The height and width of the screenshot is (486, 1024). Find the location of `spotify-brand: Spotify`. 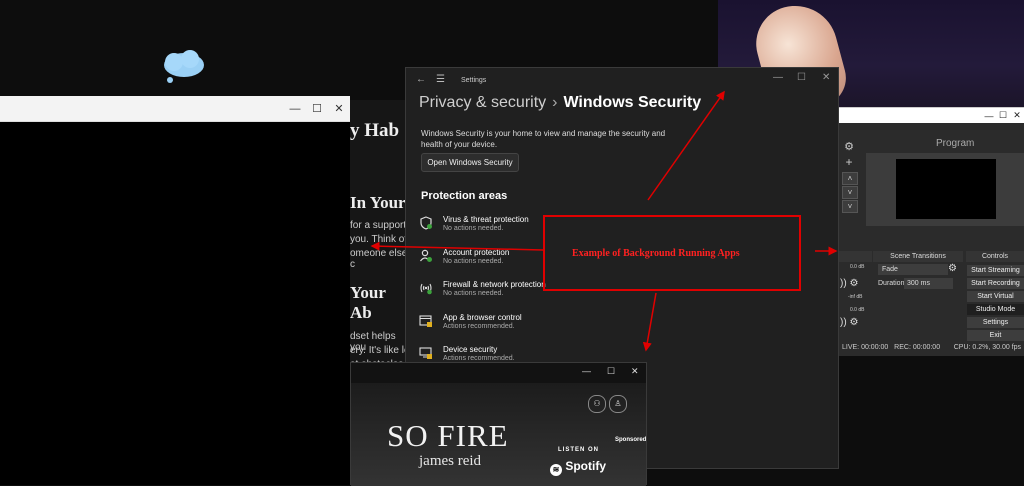

spotify-brand: Spotify is located at coordinates (586, 466).